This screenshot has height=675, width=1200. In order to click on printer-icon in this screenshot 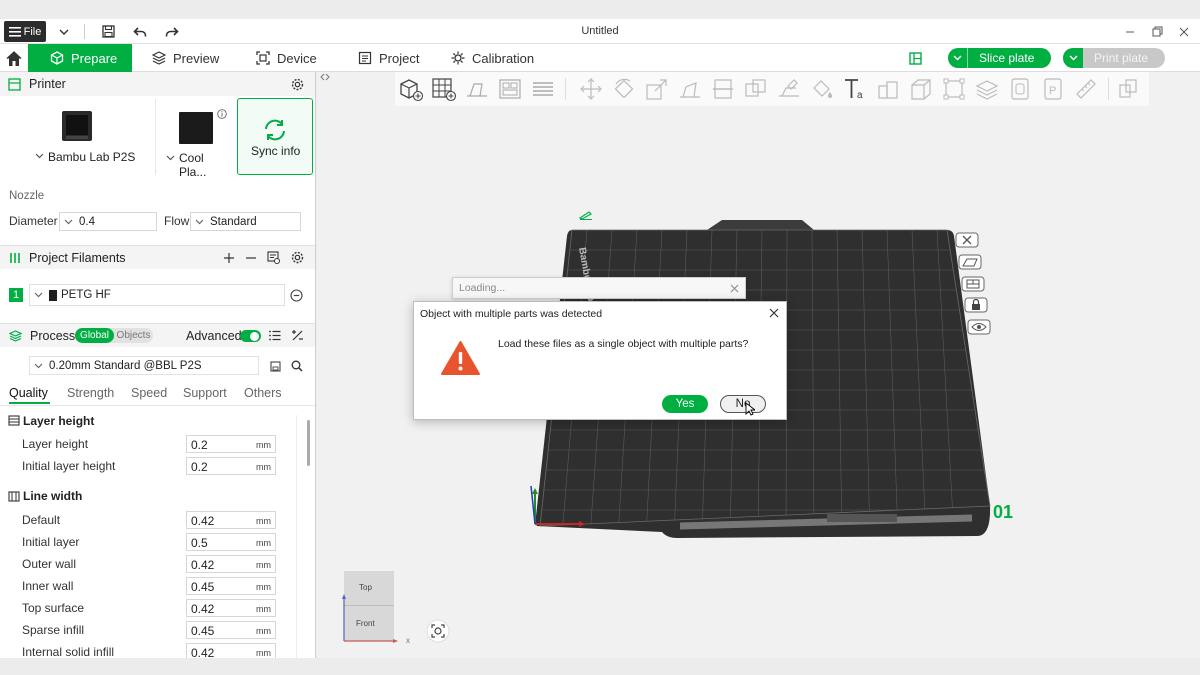, I will do `click(14, 84)`.